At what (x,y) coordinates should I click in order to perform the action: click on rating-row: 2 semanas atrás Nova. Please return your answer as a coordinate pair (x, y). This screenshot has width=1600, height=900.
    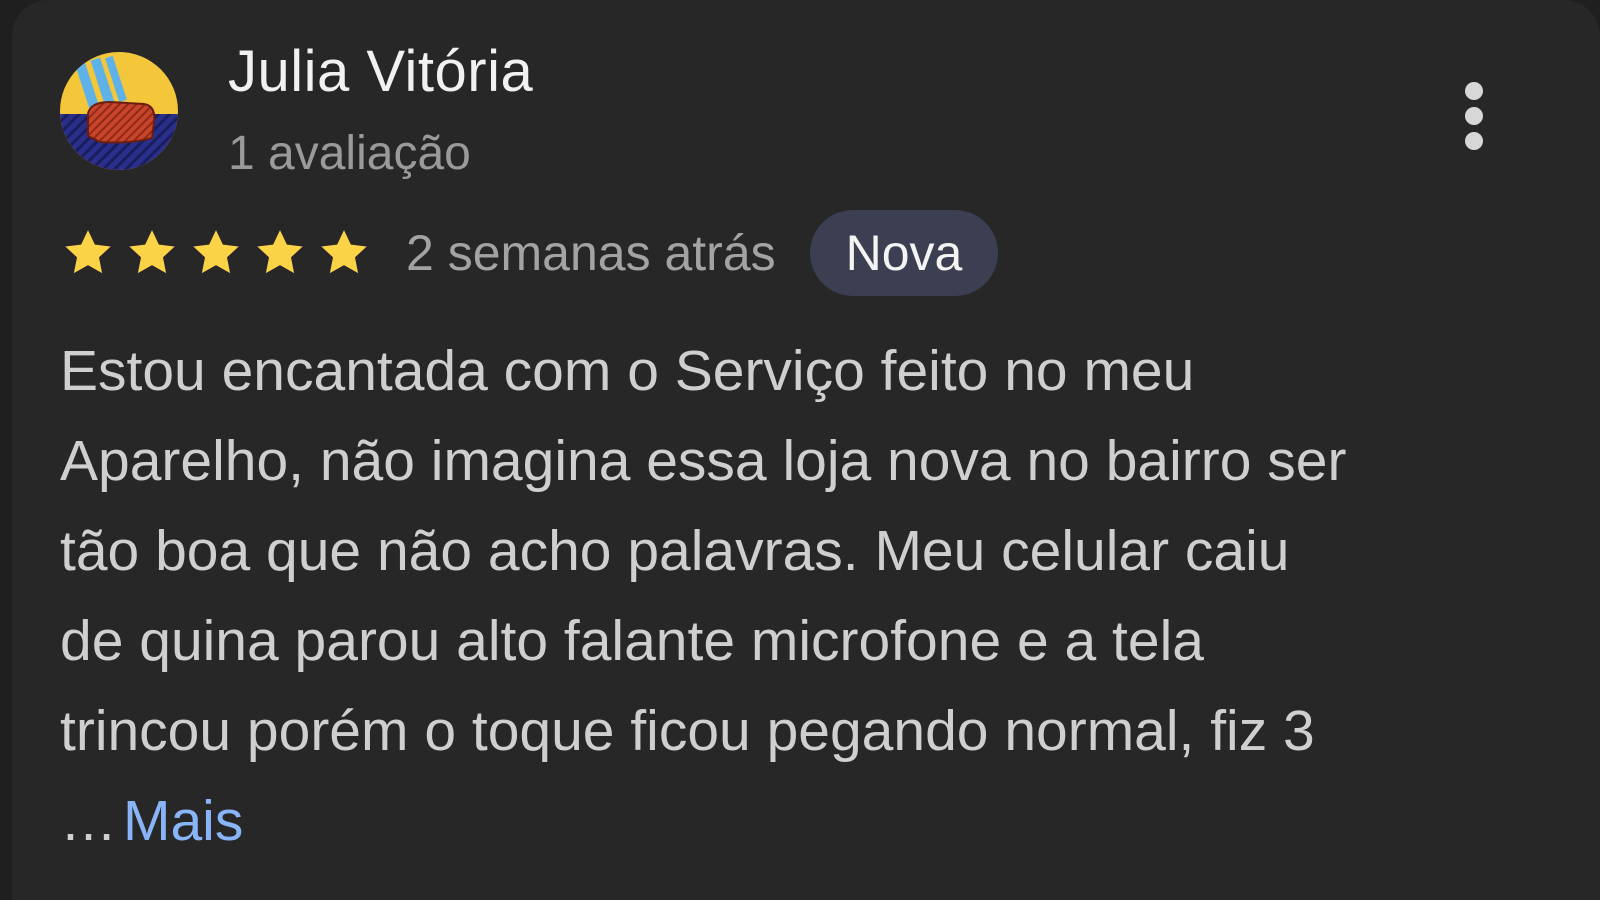
    Looking at the image, I should click on (529, 253).